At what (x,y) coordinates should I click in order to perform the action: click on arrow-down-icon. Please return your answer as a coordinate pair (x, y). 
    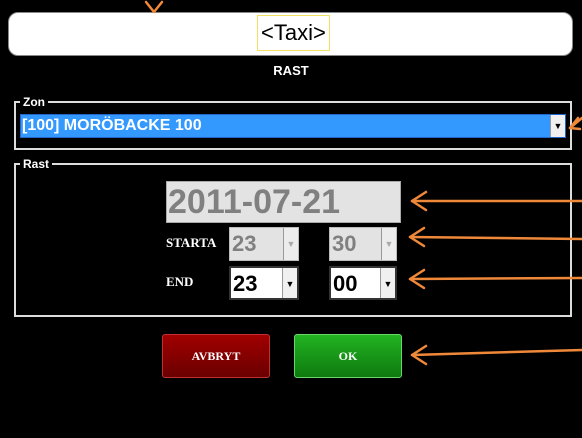
    Looking at the image, I should click on (154, 7).